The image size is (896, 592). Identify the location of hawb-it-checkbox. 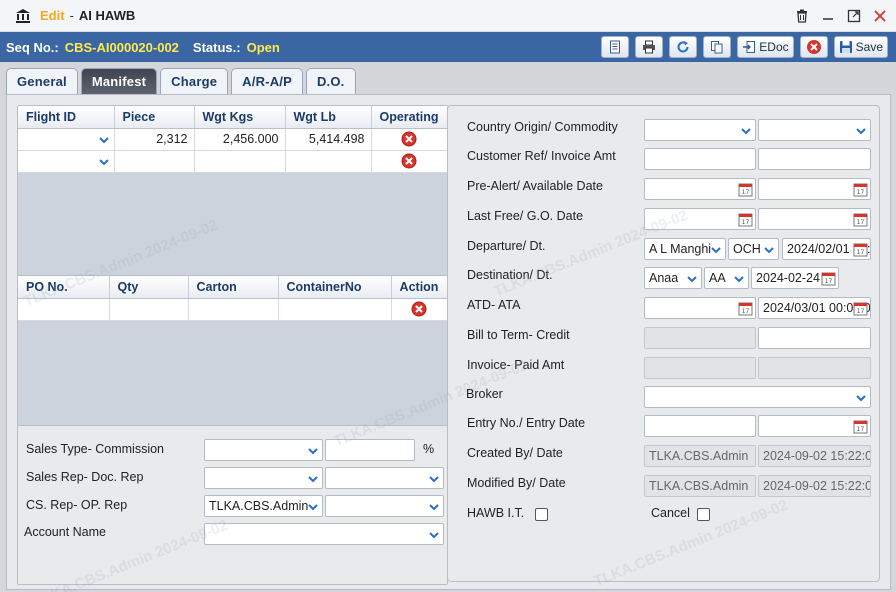
(541, 514).